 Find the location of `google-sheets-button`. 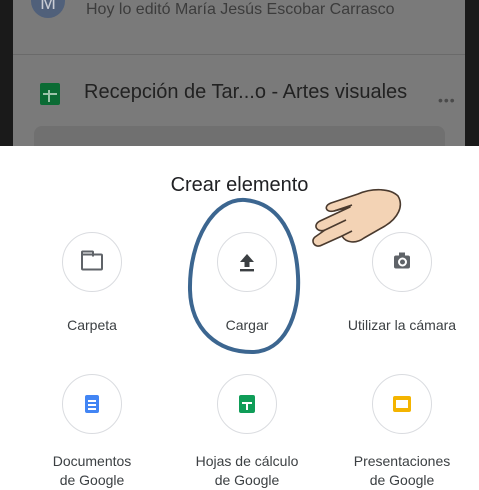

google-sheets-button is located at coordinates (247, 404).